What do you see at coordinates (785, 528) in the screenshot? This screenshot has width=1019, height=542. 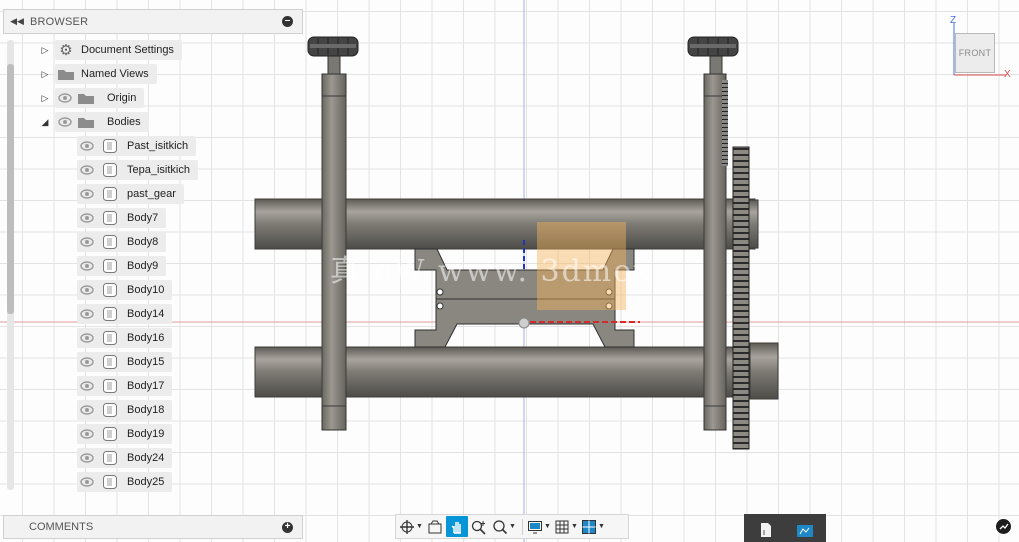 I see `status-panel` at bounding box center [785, 528].